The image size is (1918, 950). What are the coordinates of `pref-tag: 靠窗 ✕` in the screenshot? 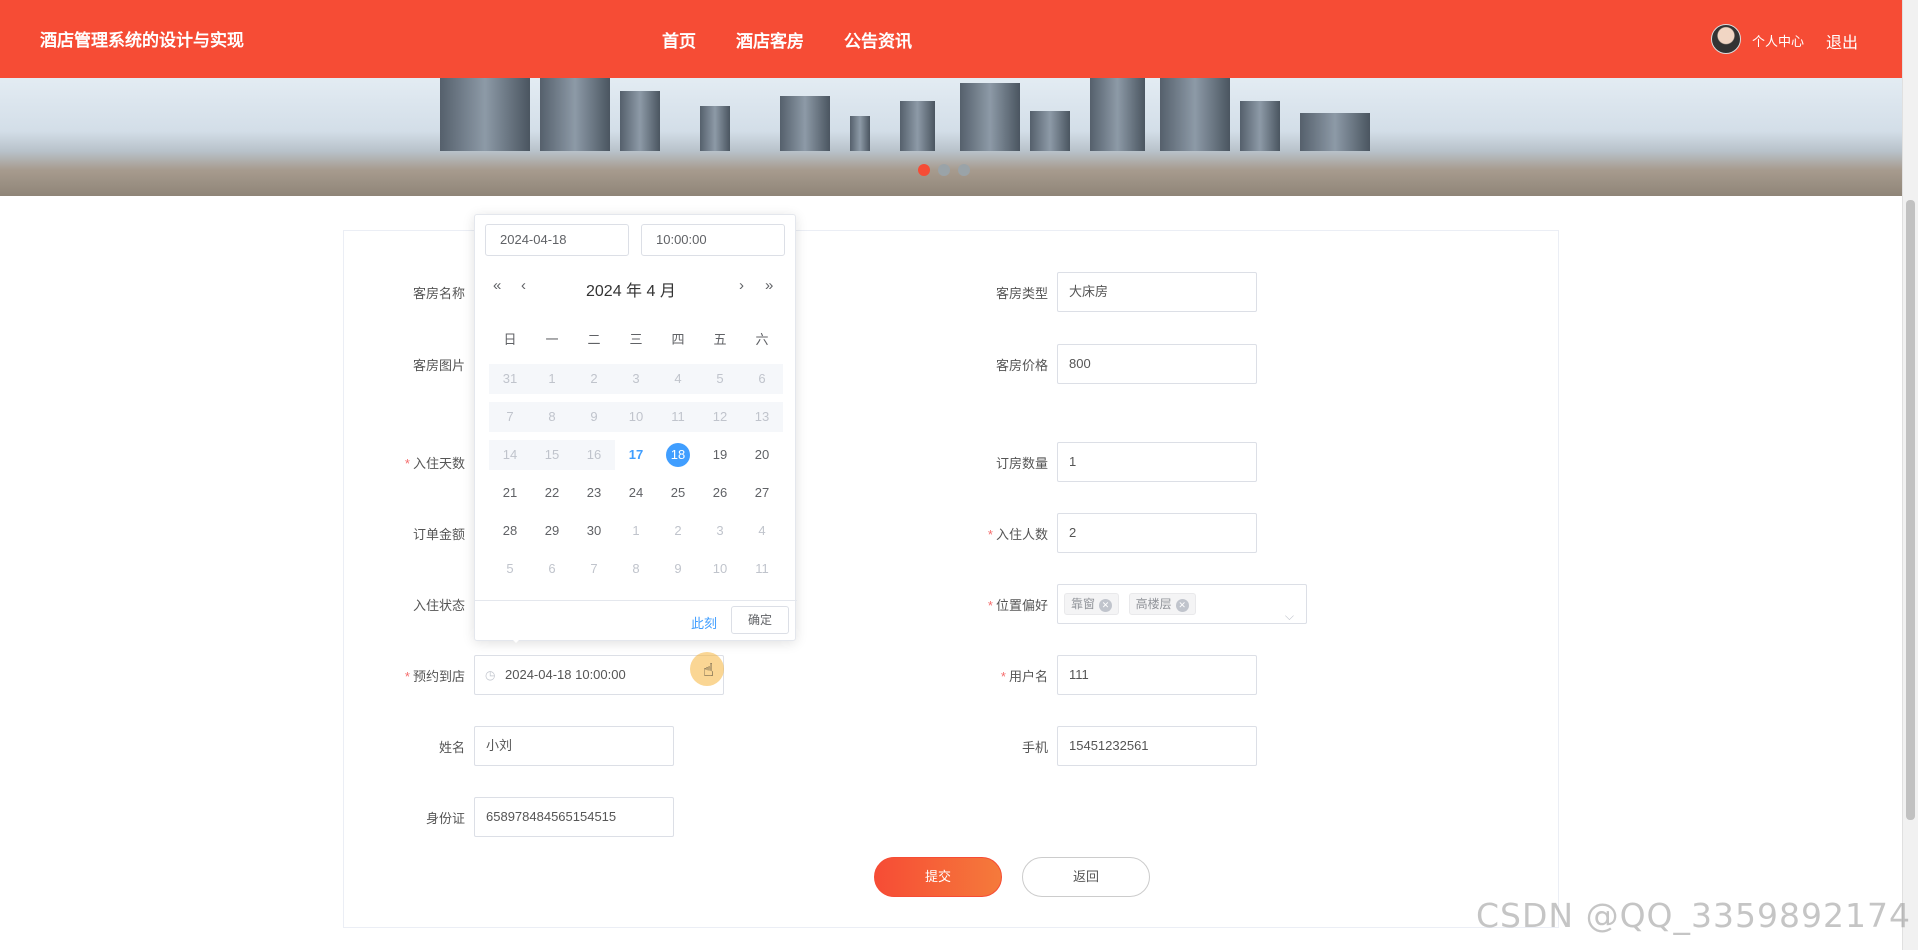 It's located at (1092, 604).